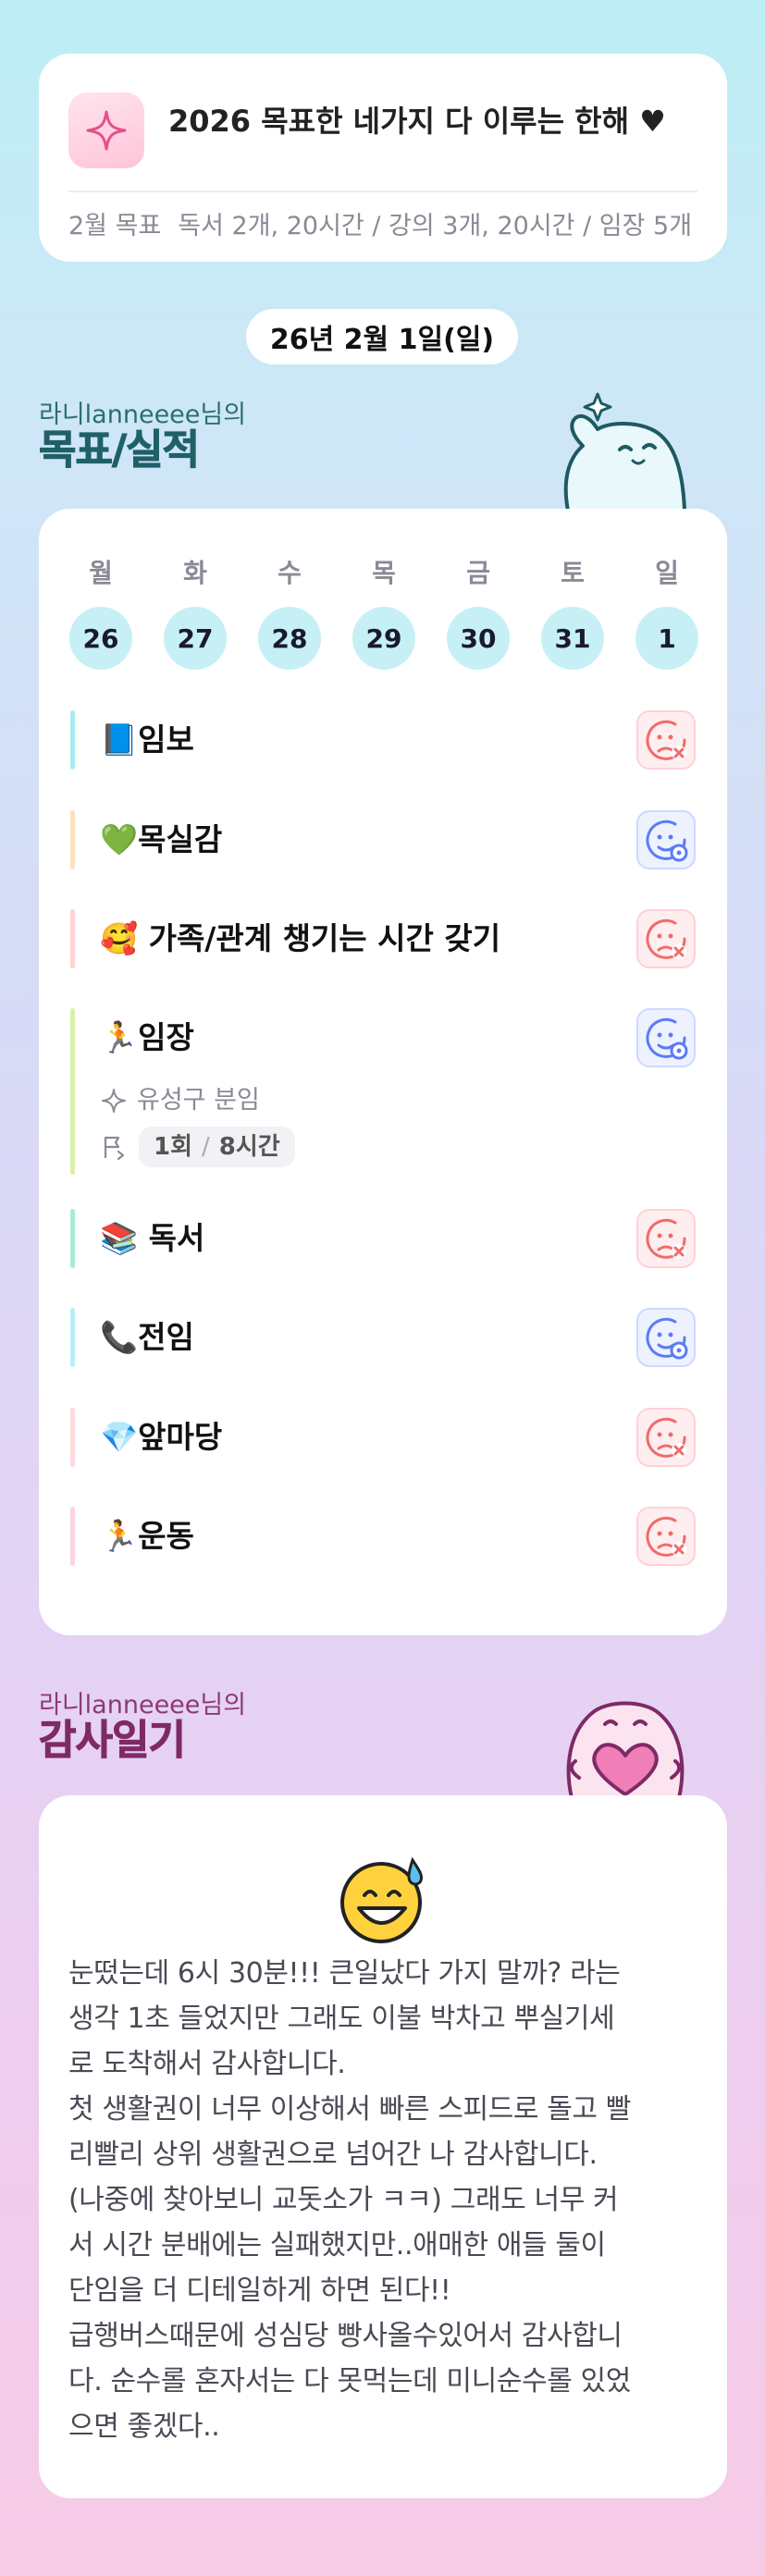  Describe the element at coordinates (119, 739) in the screenshot. I see `habit-emoji: 📘` at that location.